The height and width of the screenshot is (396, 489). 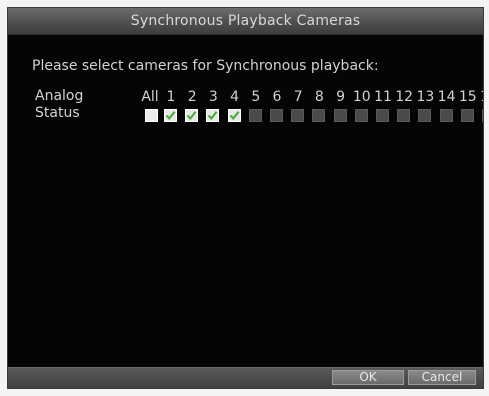 What do you see at coordinates (404, 97) in the screenshot?
I see `channel-label-12: 12` at bounding box center [404, 97].